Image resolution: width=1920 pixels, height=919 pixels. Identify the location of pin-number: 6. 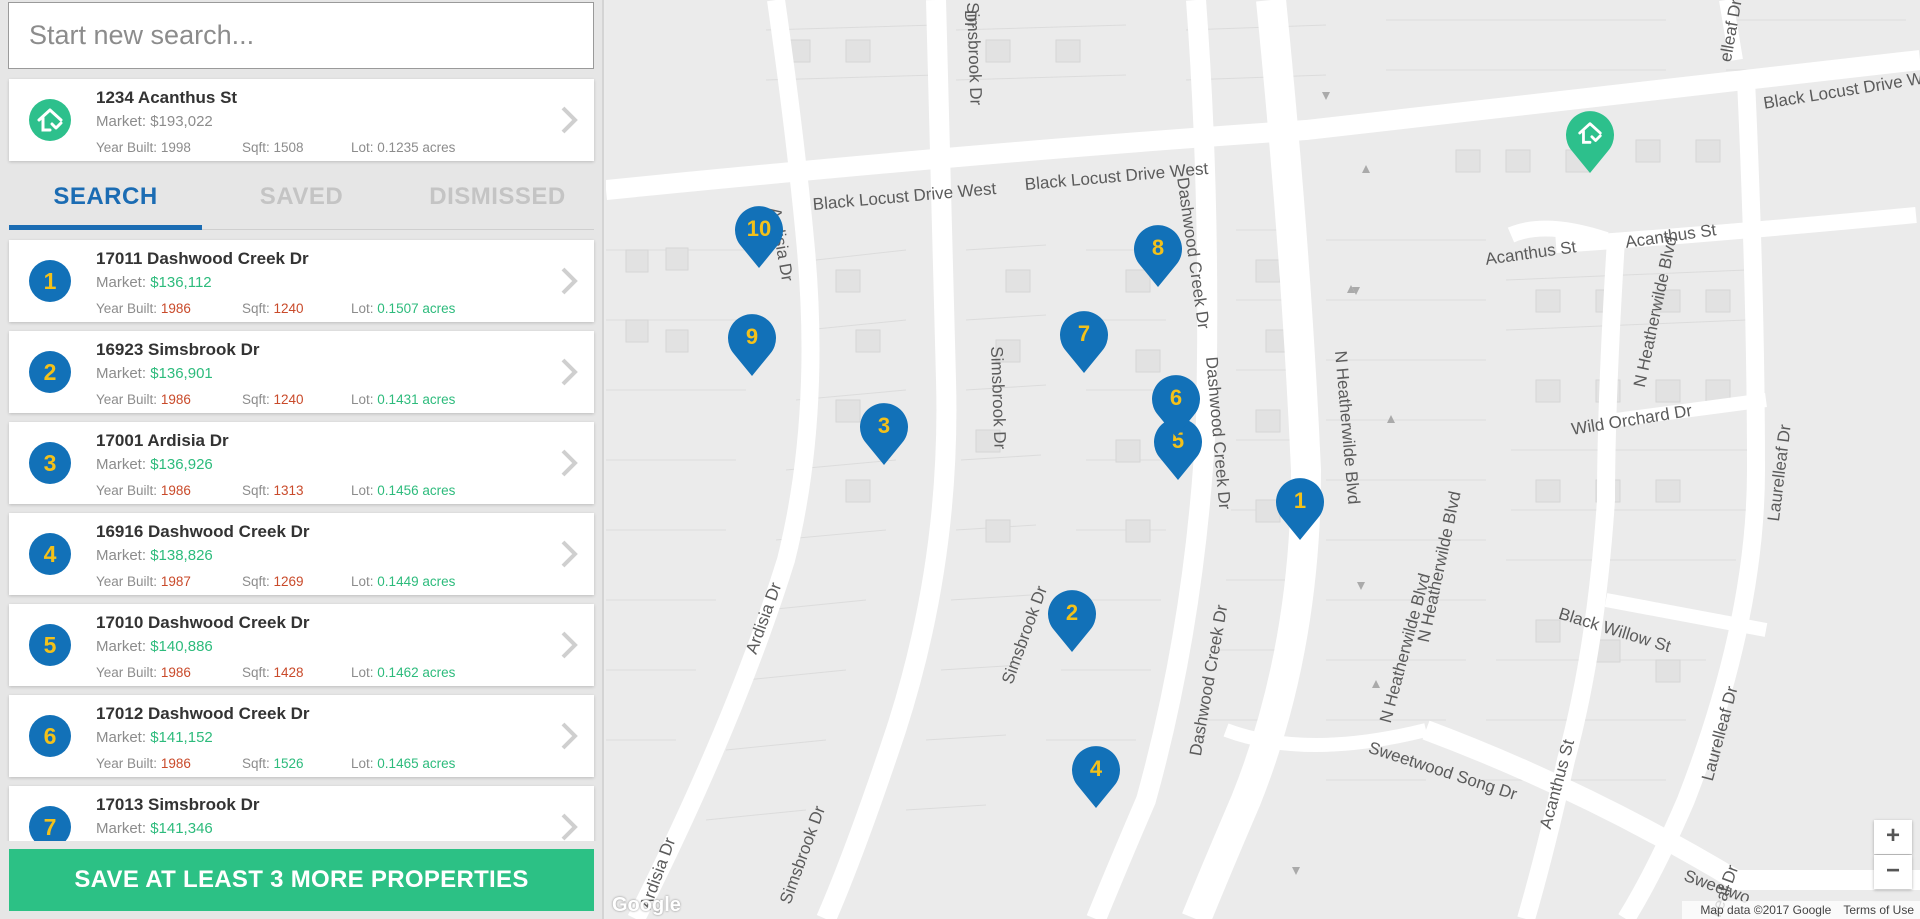
(1176, 397).